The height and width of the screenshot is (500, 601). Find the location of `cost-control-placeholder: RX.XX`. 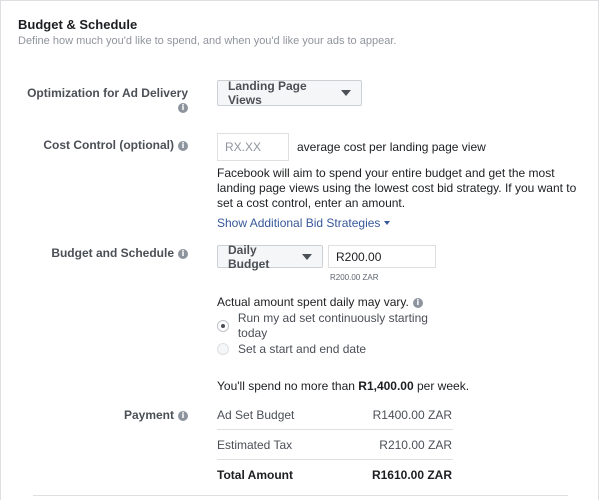

cost-control-placeholder: RX.XX is located at coordinates (243, 147).